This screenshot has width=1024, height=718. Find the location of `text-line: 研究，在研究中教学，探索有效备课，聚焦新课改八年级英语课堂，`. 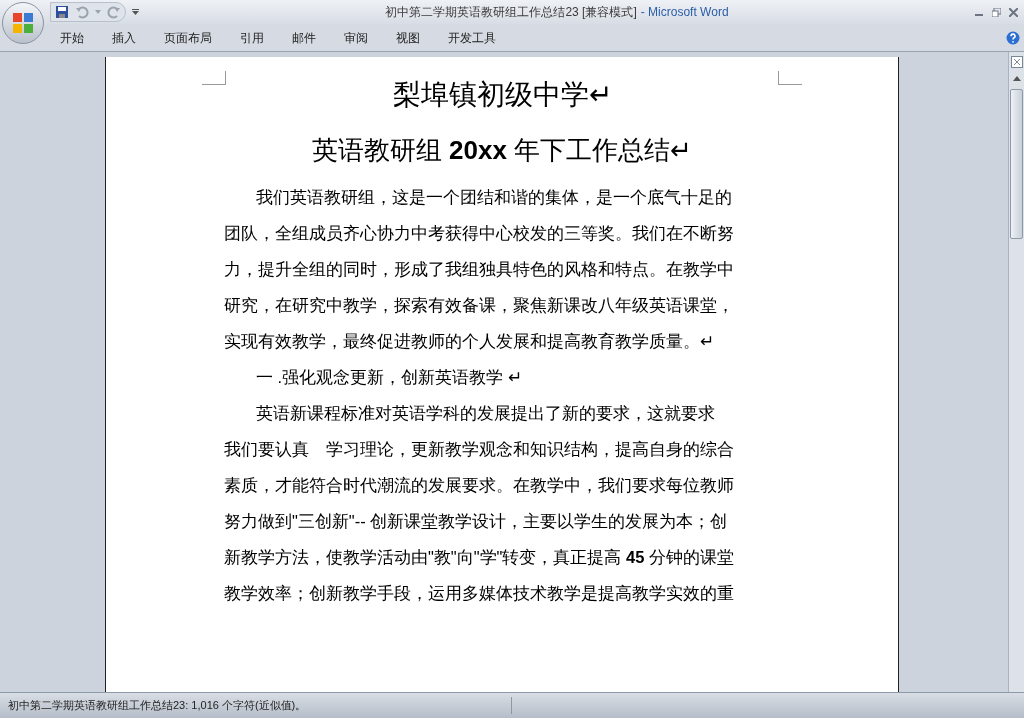

text-line: 研究，在研究中教学，探索有效备课，聚焦新课改八年级英语课堂， is located at coordinates (479, 305).